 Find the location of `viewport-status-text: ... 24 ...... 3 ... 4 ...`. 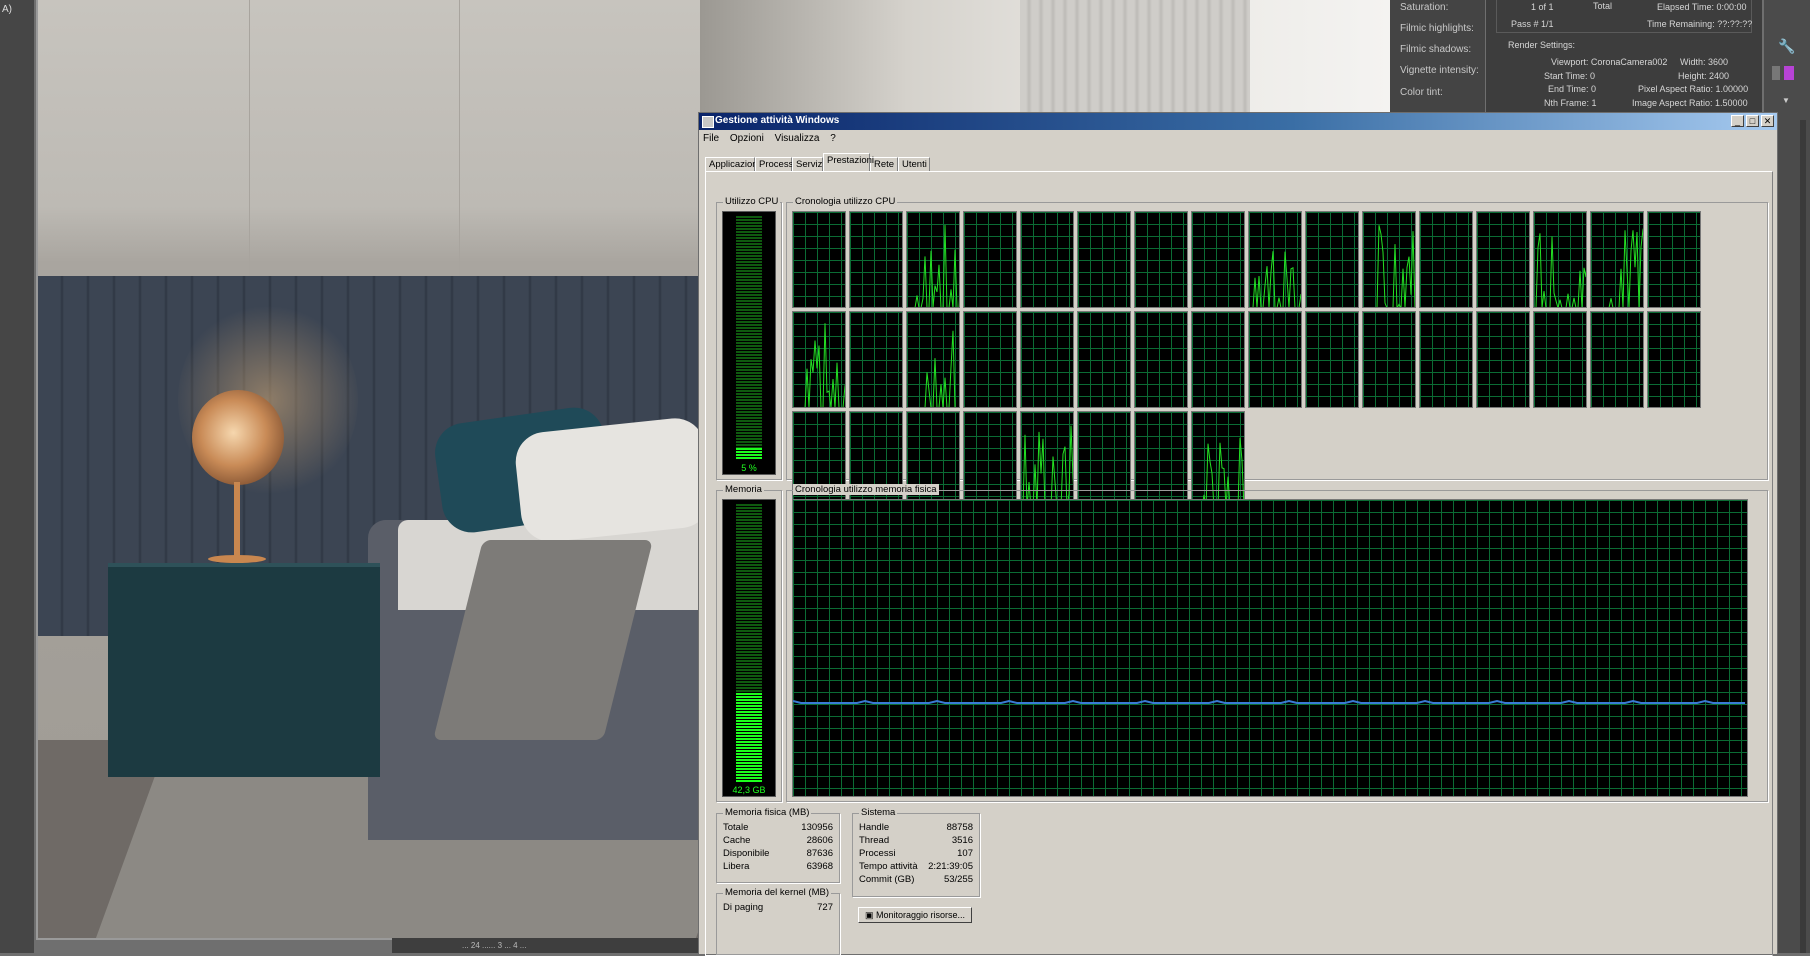

viewport-status-text: ... 24 ...... 3 ... 4 ... is located at coordinates (494, 945).